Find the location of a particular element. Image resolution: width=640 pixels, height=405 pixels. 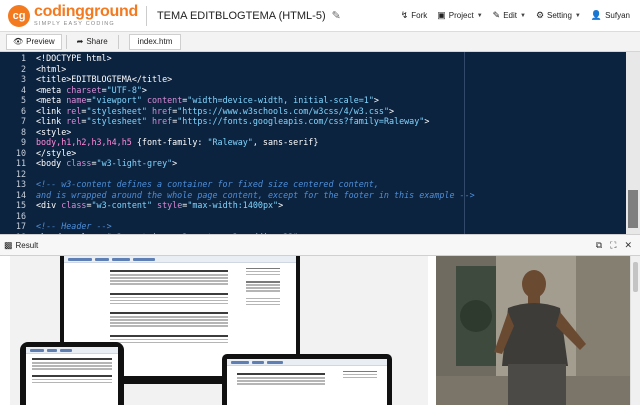

line-number: 6 is located at coordinates (23, 110).